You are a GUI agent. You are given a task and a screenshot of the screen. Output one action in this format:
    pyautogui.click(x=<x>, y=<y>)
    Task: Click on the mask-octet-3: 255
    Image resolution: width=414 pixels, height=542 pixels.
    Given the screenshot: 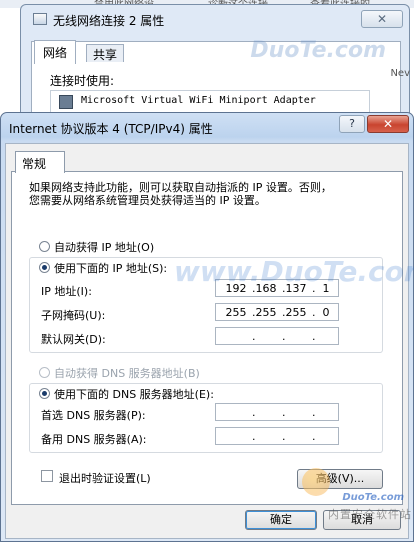 What is the action you would take?
    pyautogui.click(x=296, y=312)
    